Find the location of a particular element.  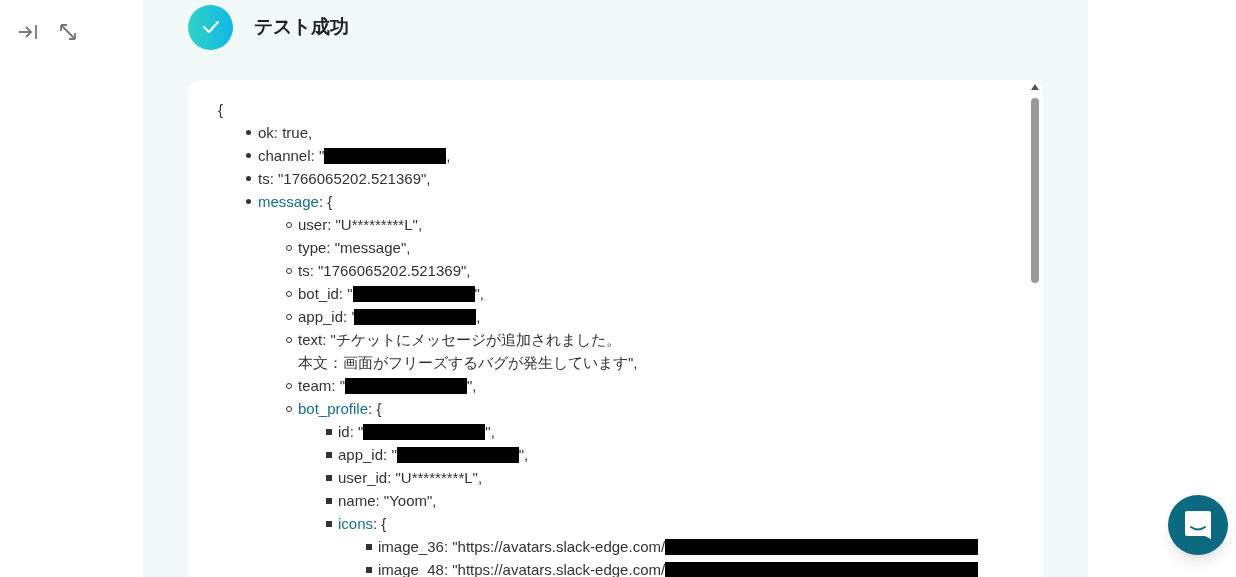

chat-icon is located at coordinates (1198, 525).